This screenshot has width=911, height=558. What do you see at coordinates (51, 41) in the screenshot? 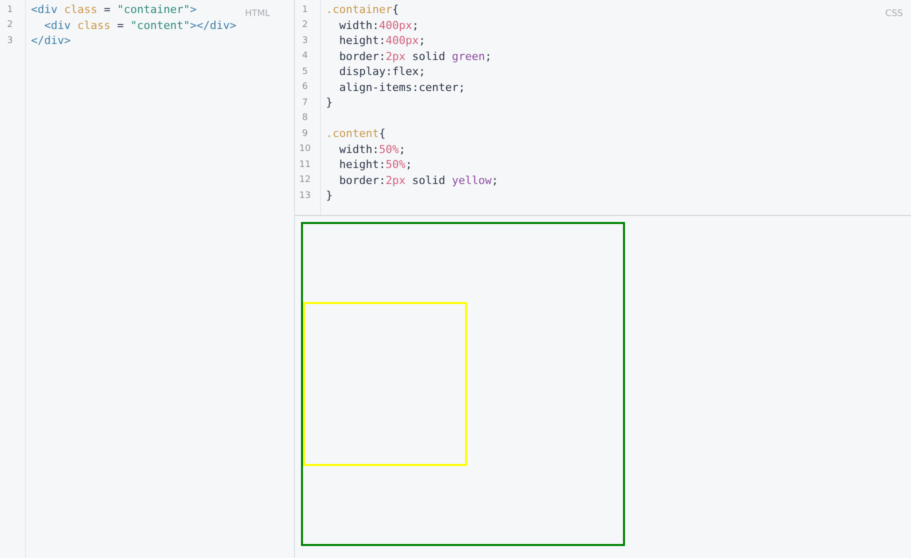
I see `code-line: </div>` at bounding box center [51, 41].